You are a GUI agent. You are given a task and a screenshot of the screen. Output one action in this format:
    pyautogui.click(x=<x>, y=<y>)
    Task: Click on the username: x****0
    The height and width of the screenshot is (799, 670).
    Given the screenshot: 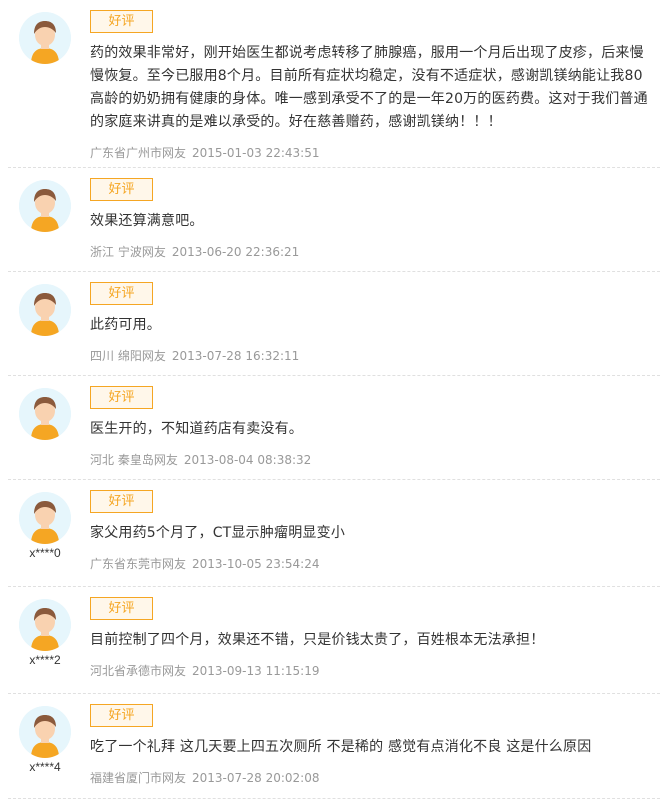 What is the action you would take?
    pyautogui.click(x=45, y=553)
    